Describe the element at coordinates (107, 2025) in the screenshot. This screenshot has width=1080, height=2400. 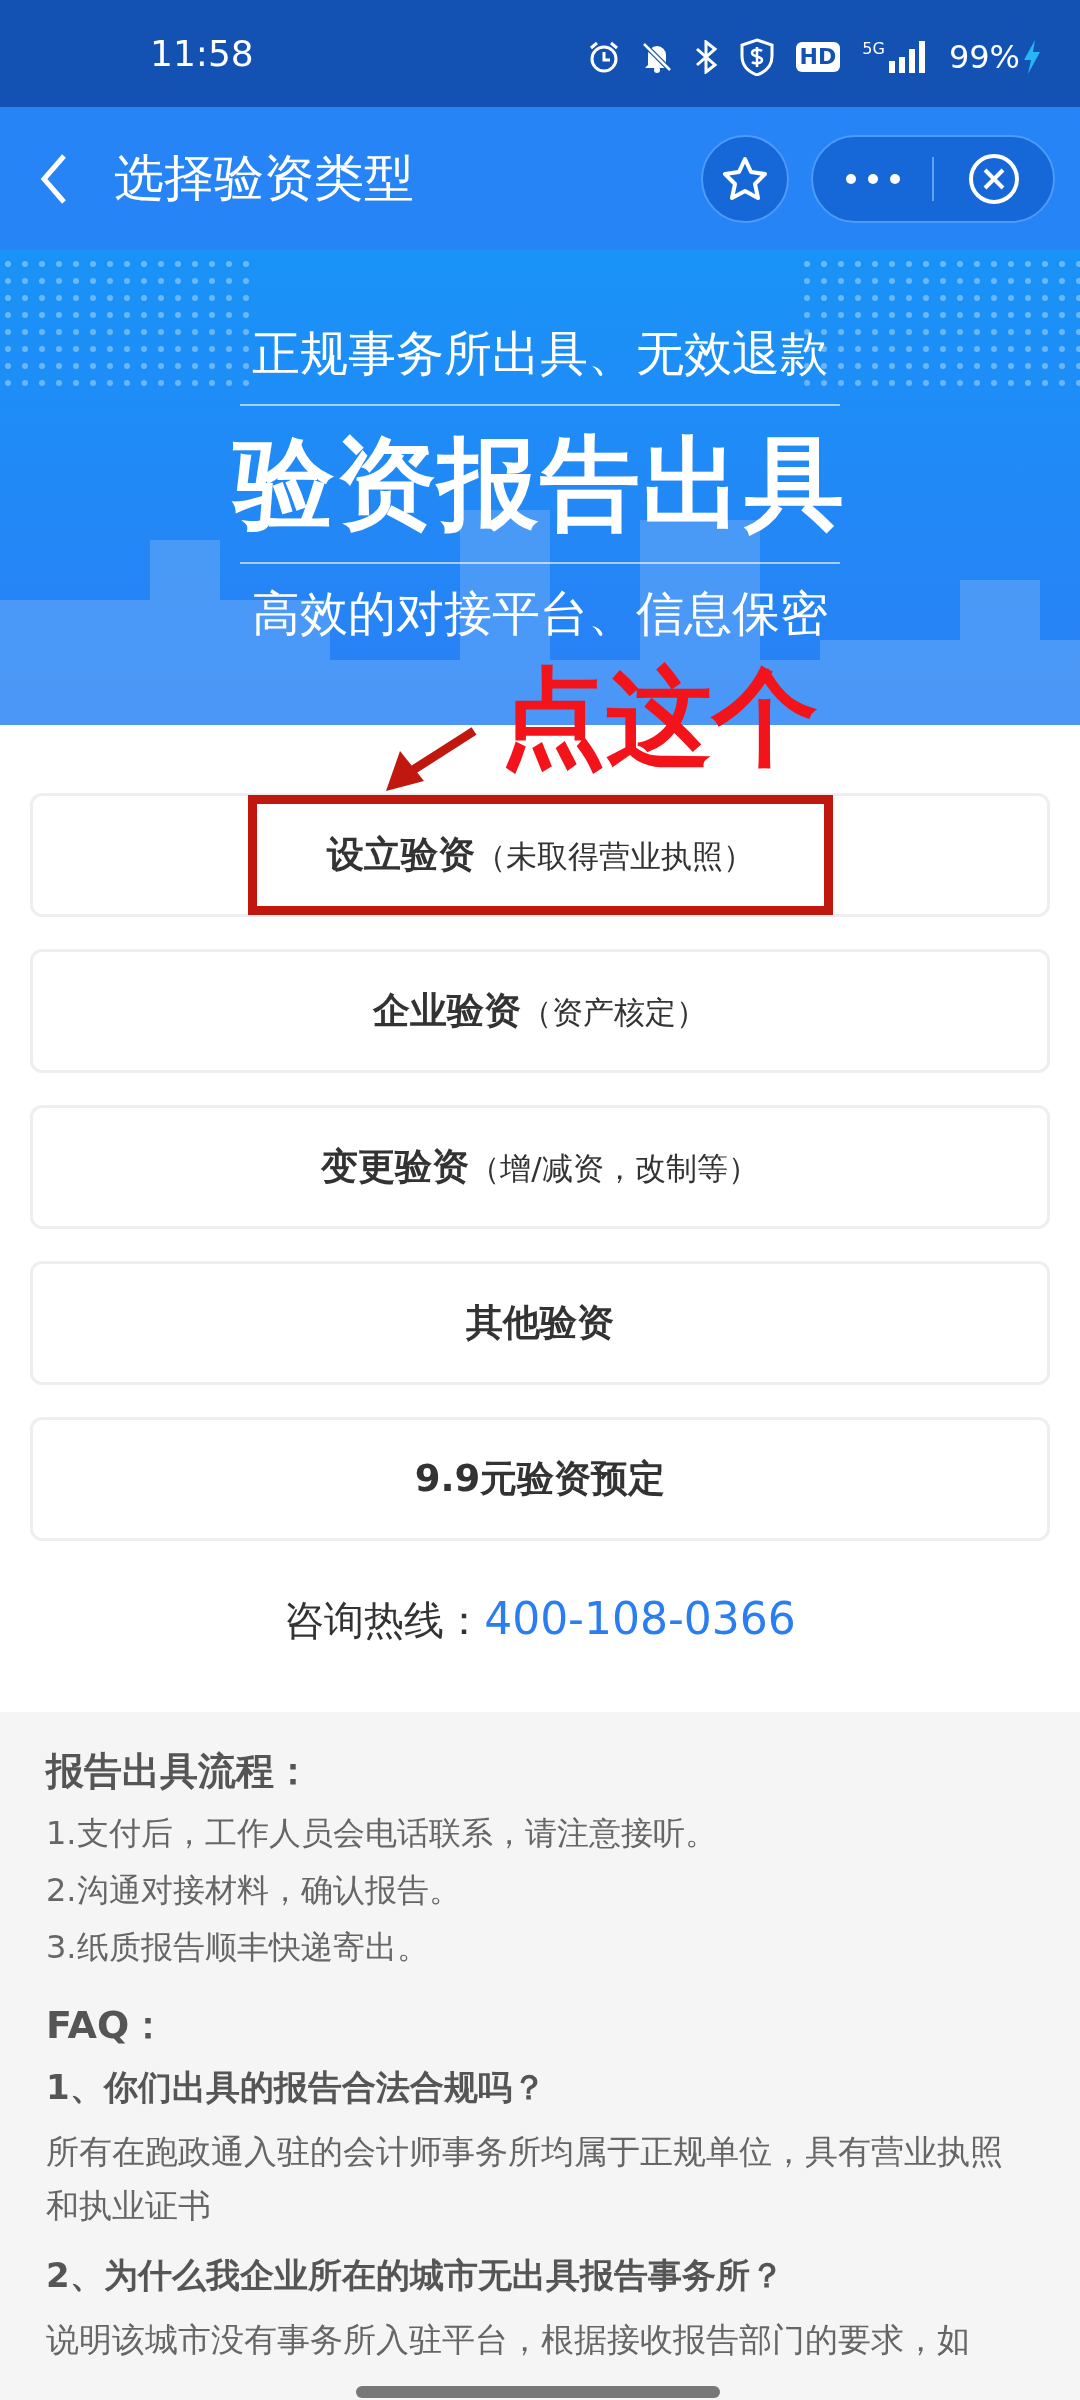
I see `section-title: FAQ：` at that location.